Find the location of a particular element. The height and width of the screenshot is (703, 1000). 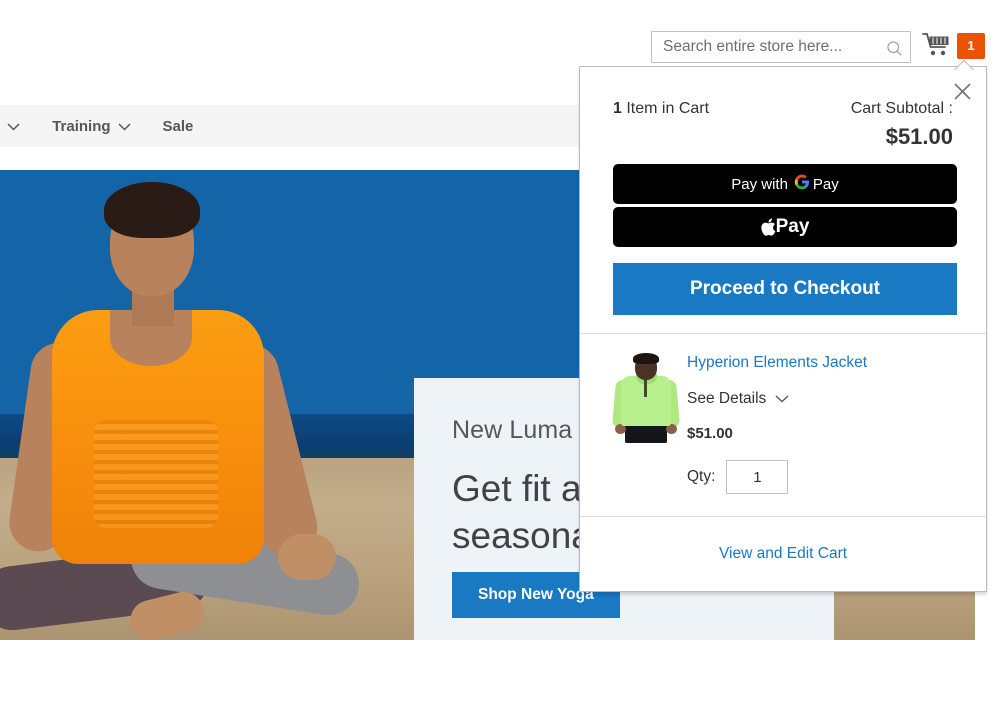

nav-item-sale: Sale is located at coordinates (178, 126).